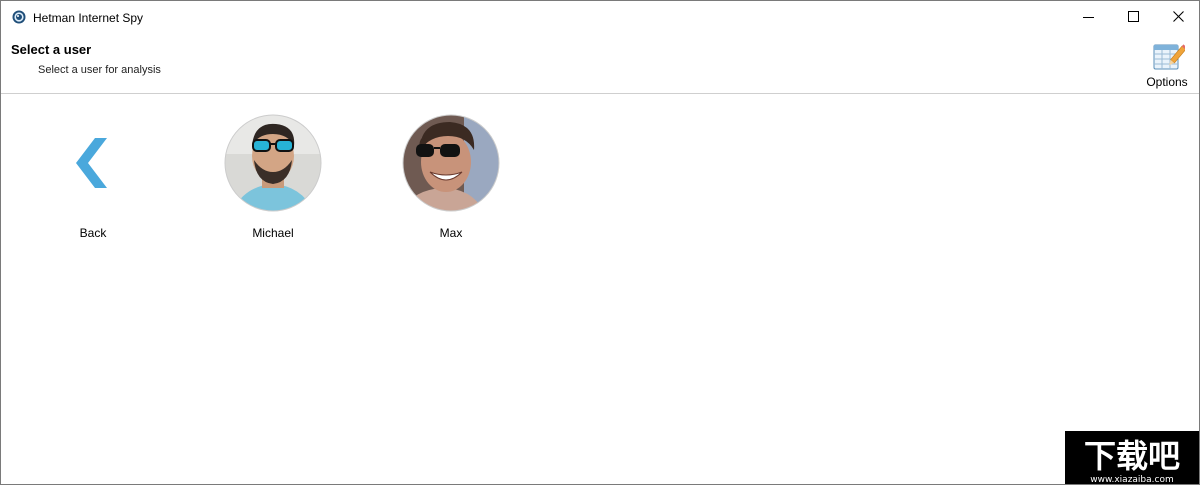  Describe the element at coordinates (451, 233) in the screenshot. I see `user-label-max: Max` at that location.